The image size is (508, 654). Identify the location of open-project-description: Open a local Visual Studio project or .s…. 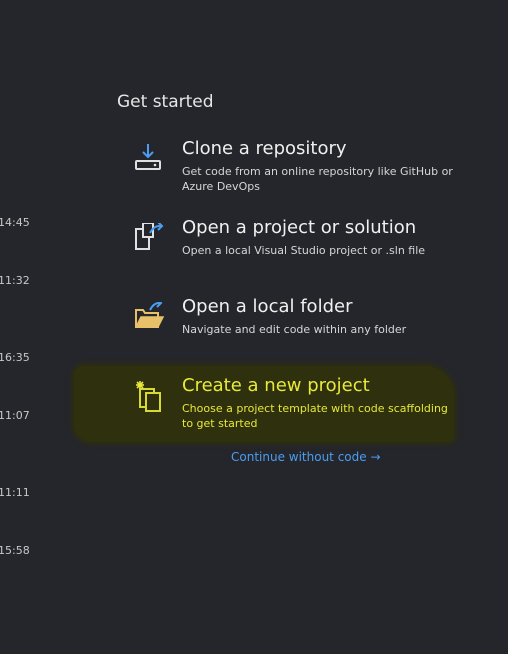
(304, 250).